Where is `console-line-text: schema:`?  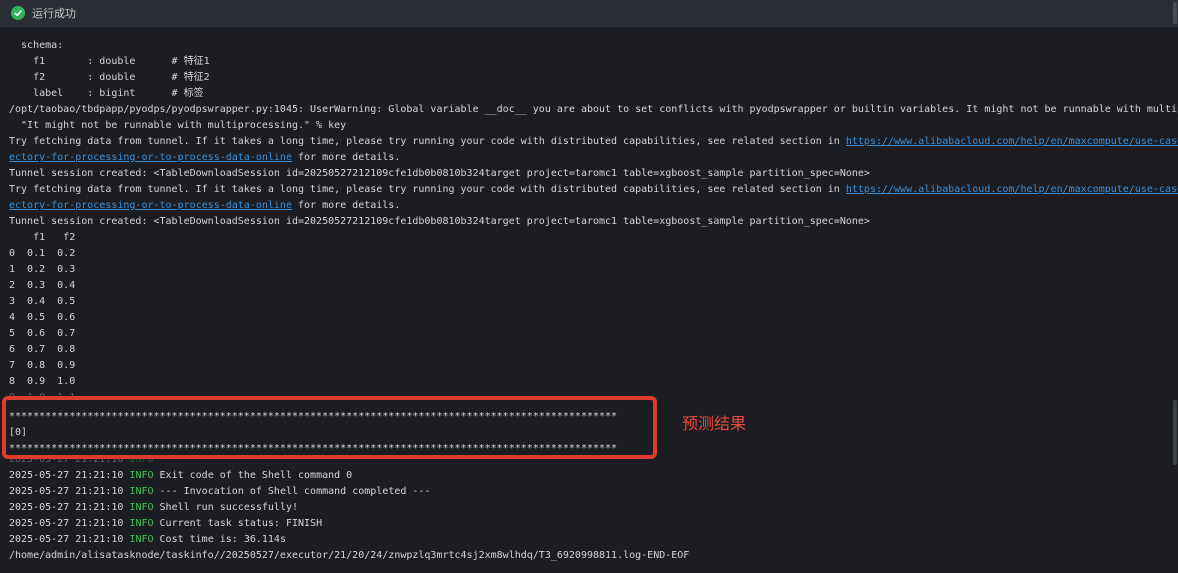
console-line-text: schema: is located at coordinates (36, 45).